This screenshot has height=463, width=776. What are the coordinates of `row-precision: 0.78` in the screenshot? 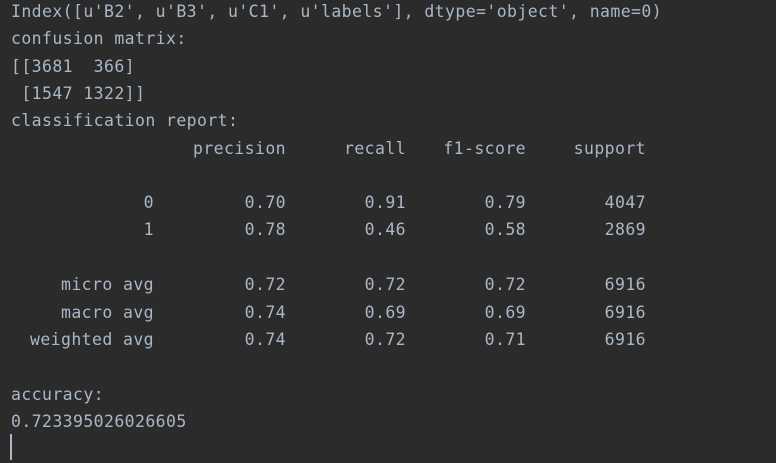 It's located at (265, 229).